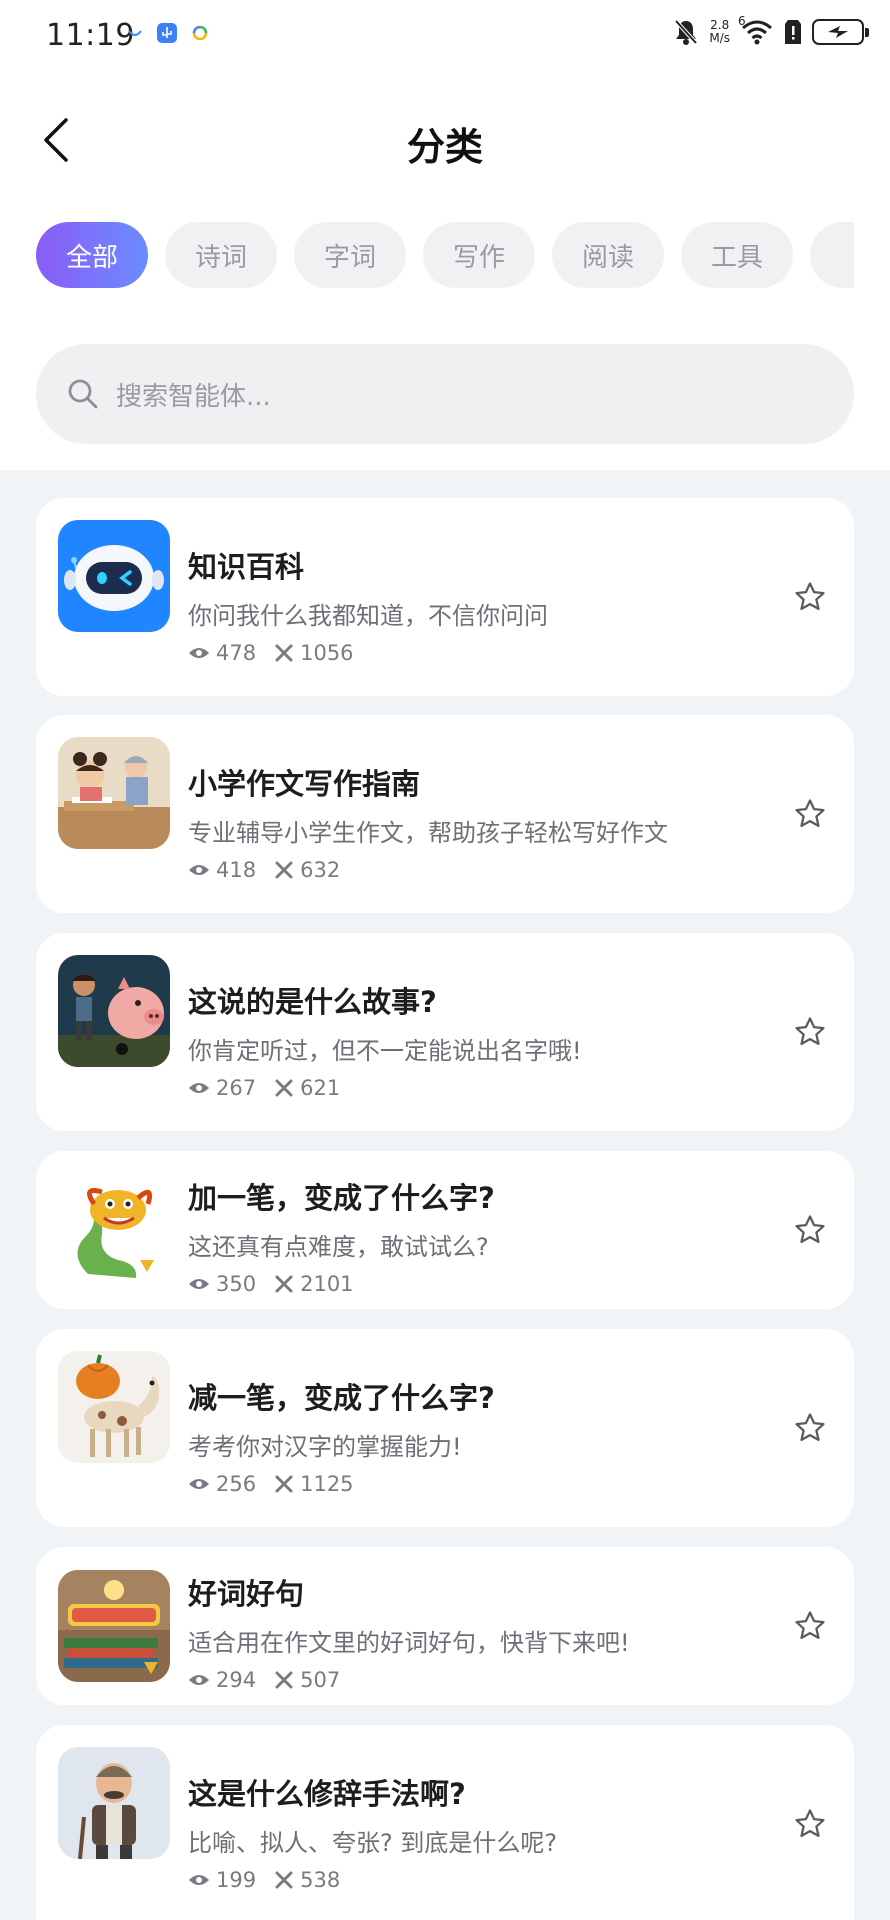  What do you see at coordinates (90, 35) in the screenshot?
I see `status-time: 11:19` at bounding box center [90, 35].